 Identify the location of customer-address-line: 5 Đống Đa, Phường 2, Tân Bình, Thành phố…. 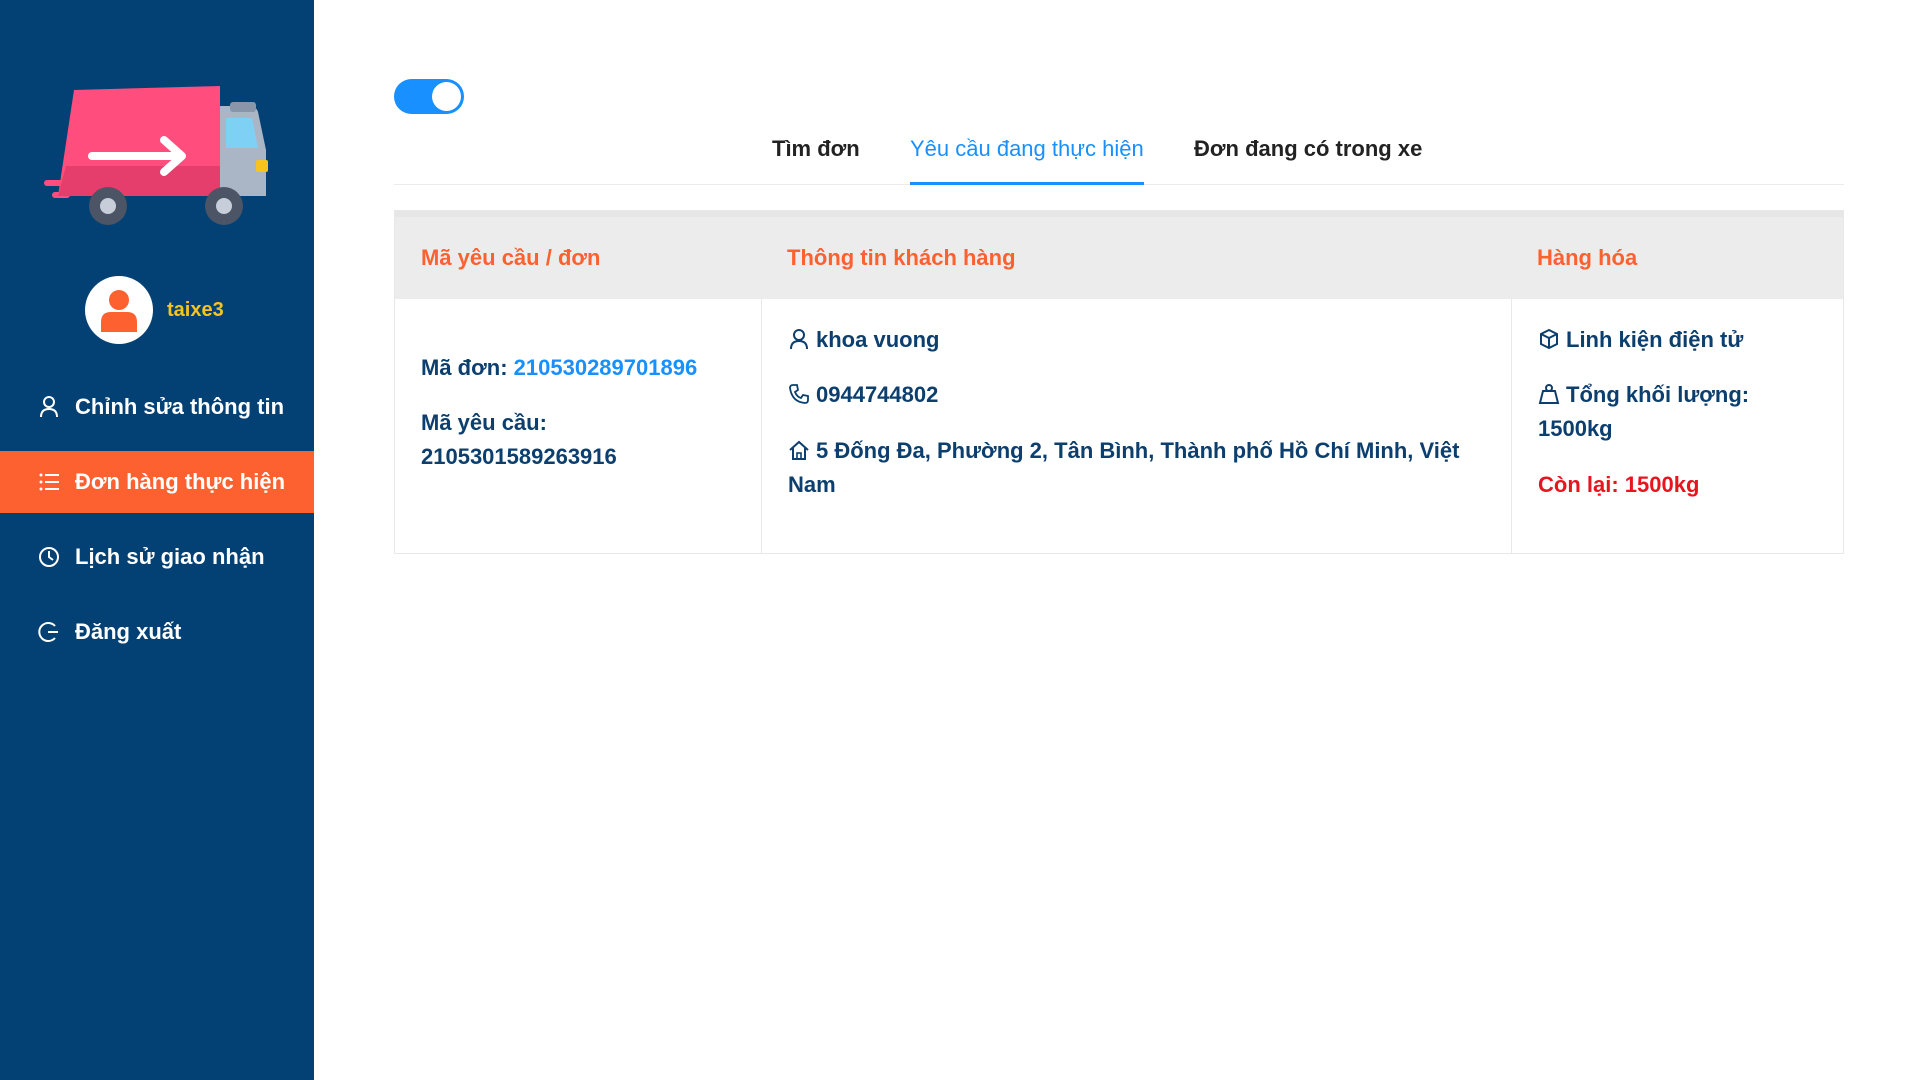
(1138, 468).